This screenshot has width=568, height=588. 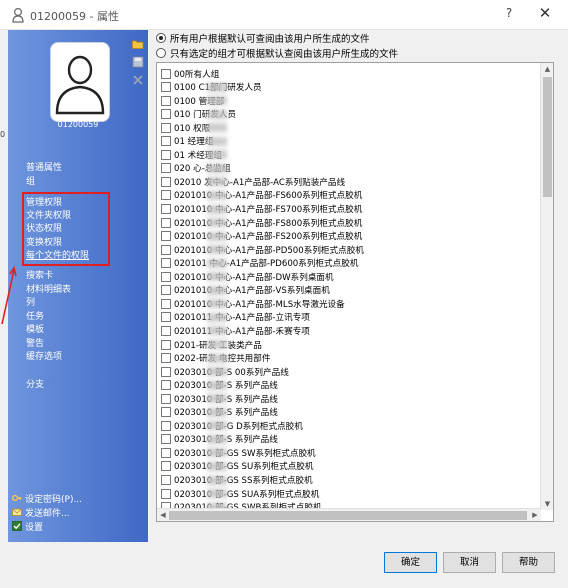 I want to click on radio-all-users: 所有用户根据默认可查阅由该用户所生成的文件, so click(x=263, y=38).